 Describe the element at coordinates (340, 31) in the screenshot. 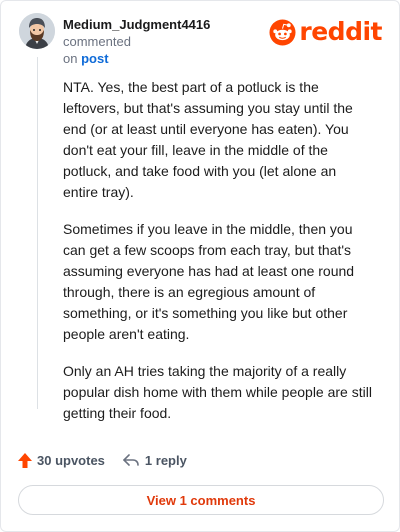

I see `reddit-wordmark: reddit` at that location.